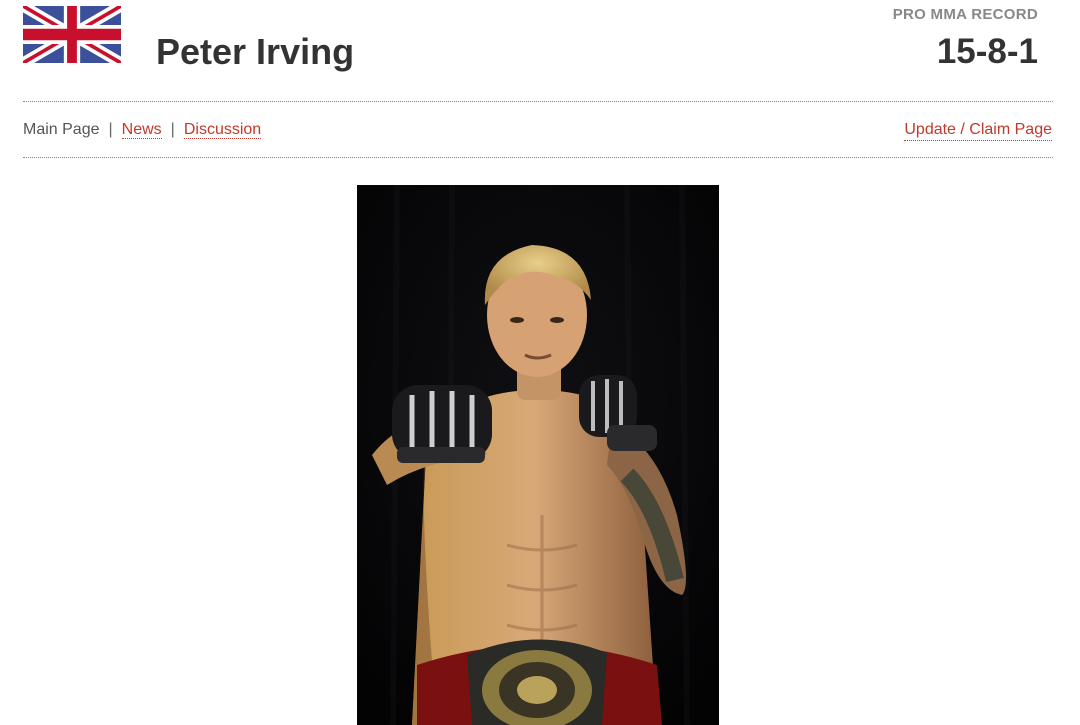 The height and width of the screenshot is (725, 1080). I want to click on nav-main-page: Main Page, so click(61, 129).